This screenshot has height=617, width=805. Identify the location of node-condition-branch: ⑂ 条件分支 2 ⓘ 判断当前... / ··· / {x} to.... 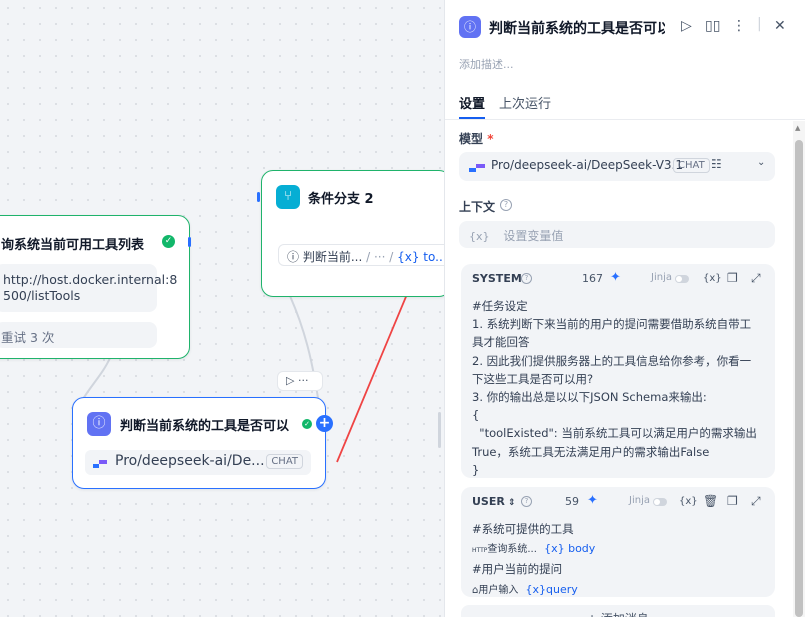
(359, 233).